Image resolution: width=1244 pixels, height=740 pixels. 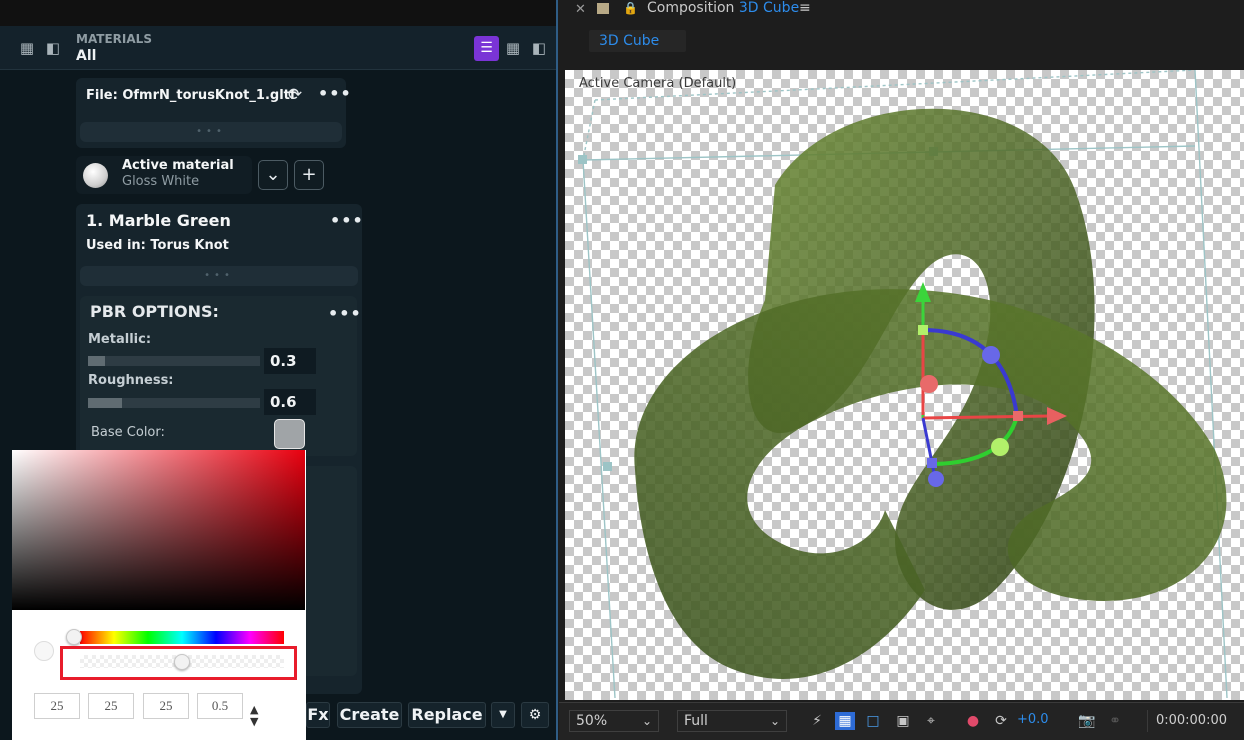 What do you see at coordinates (845, 721) in the screenshot?
I see `transparency-grid-icon: ▦` at bounding box center [845, 721].